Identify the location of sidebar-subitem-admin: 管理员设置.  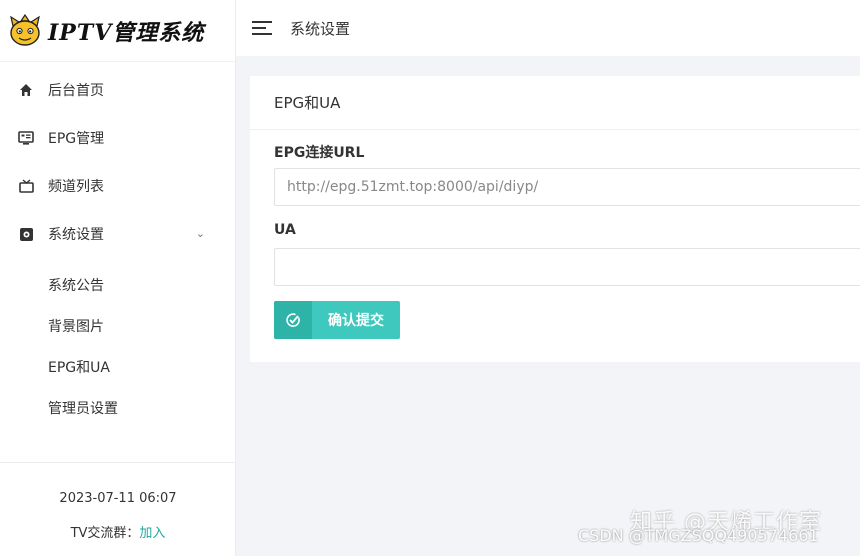
(117, 407).